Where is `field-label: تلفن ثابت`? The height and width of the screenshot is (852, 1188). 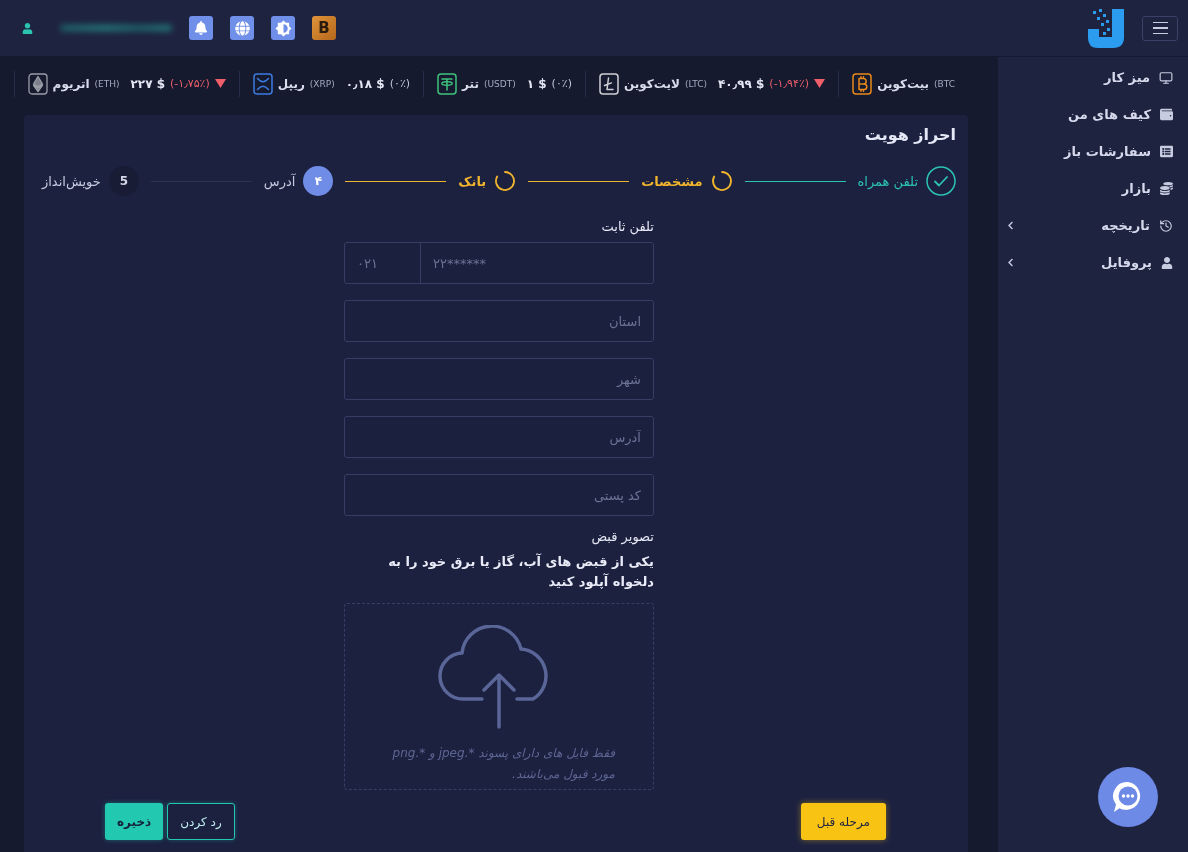
field-label: تلفن ثابت is located at coordinates (627, 227).